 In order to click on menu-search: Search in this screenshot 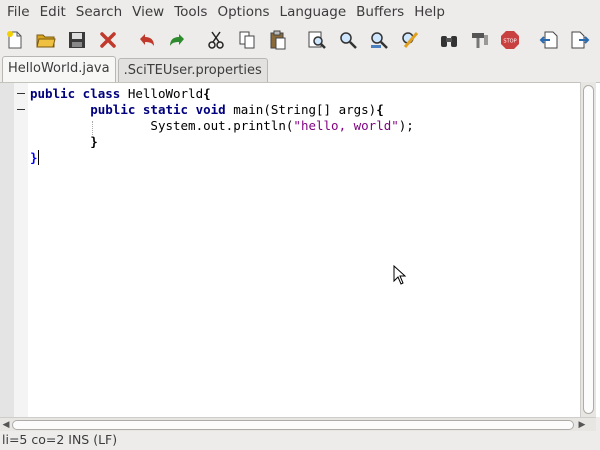, I will do `click(99, 12)`.